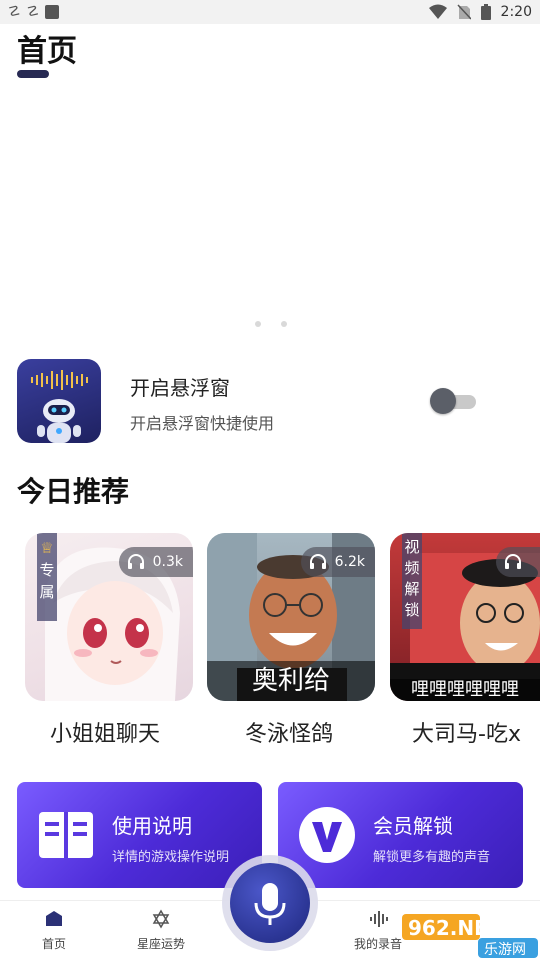 Image resolution: width=540 pixels, height=960 pixels. I want to click on record-button-inner, so click(270, 903).